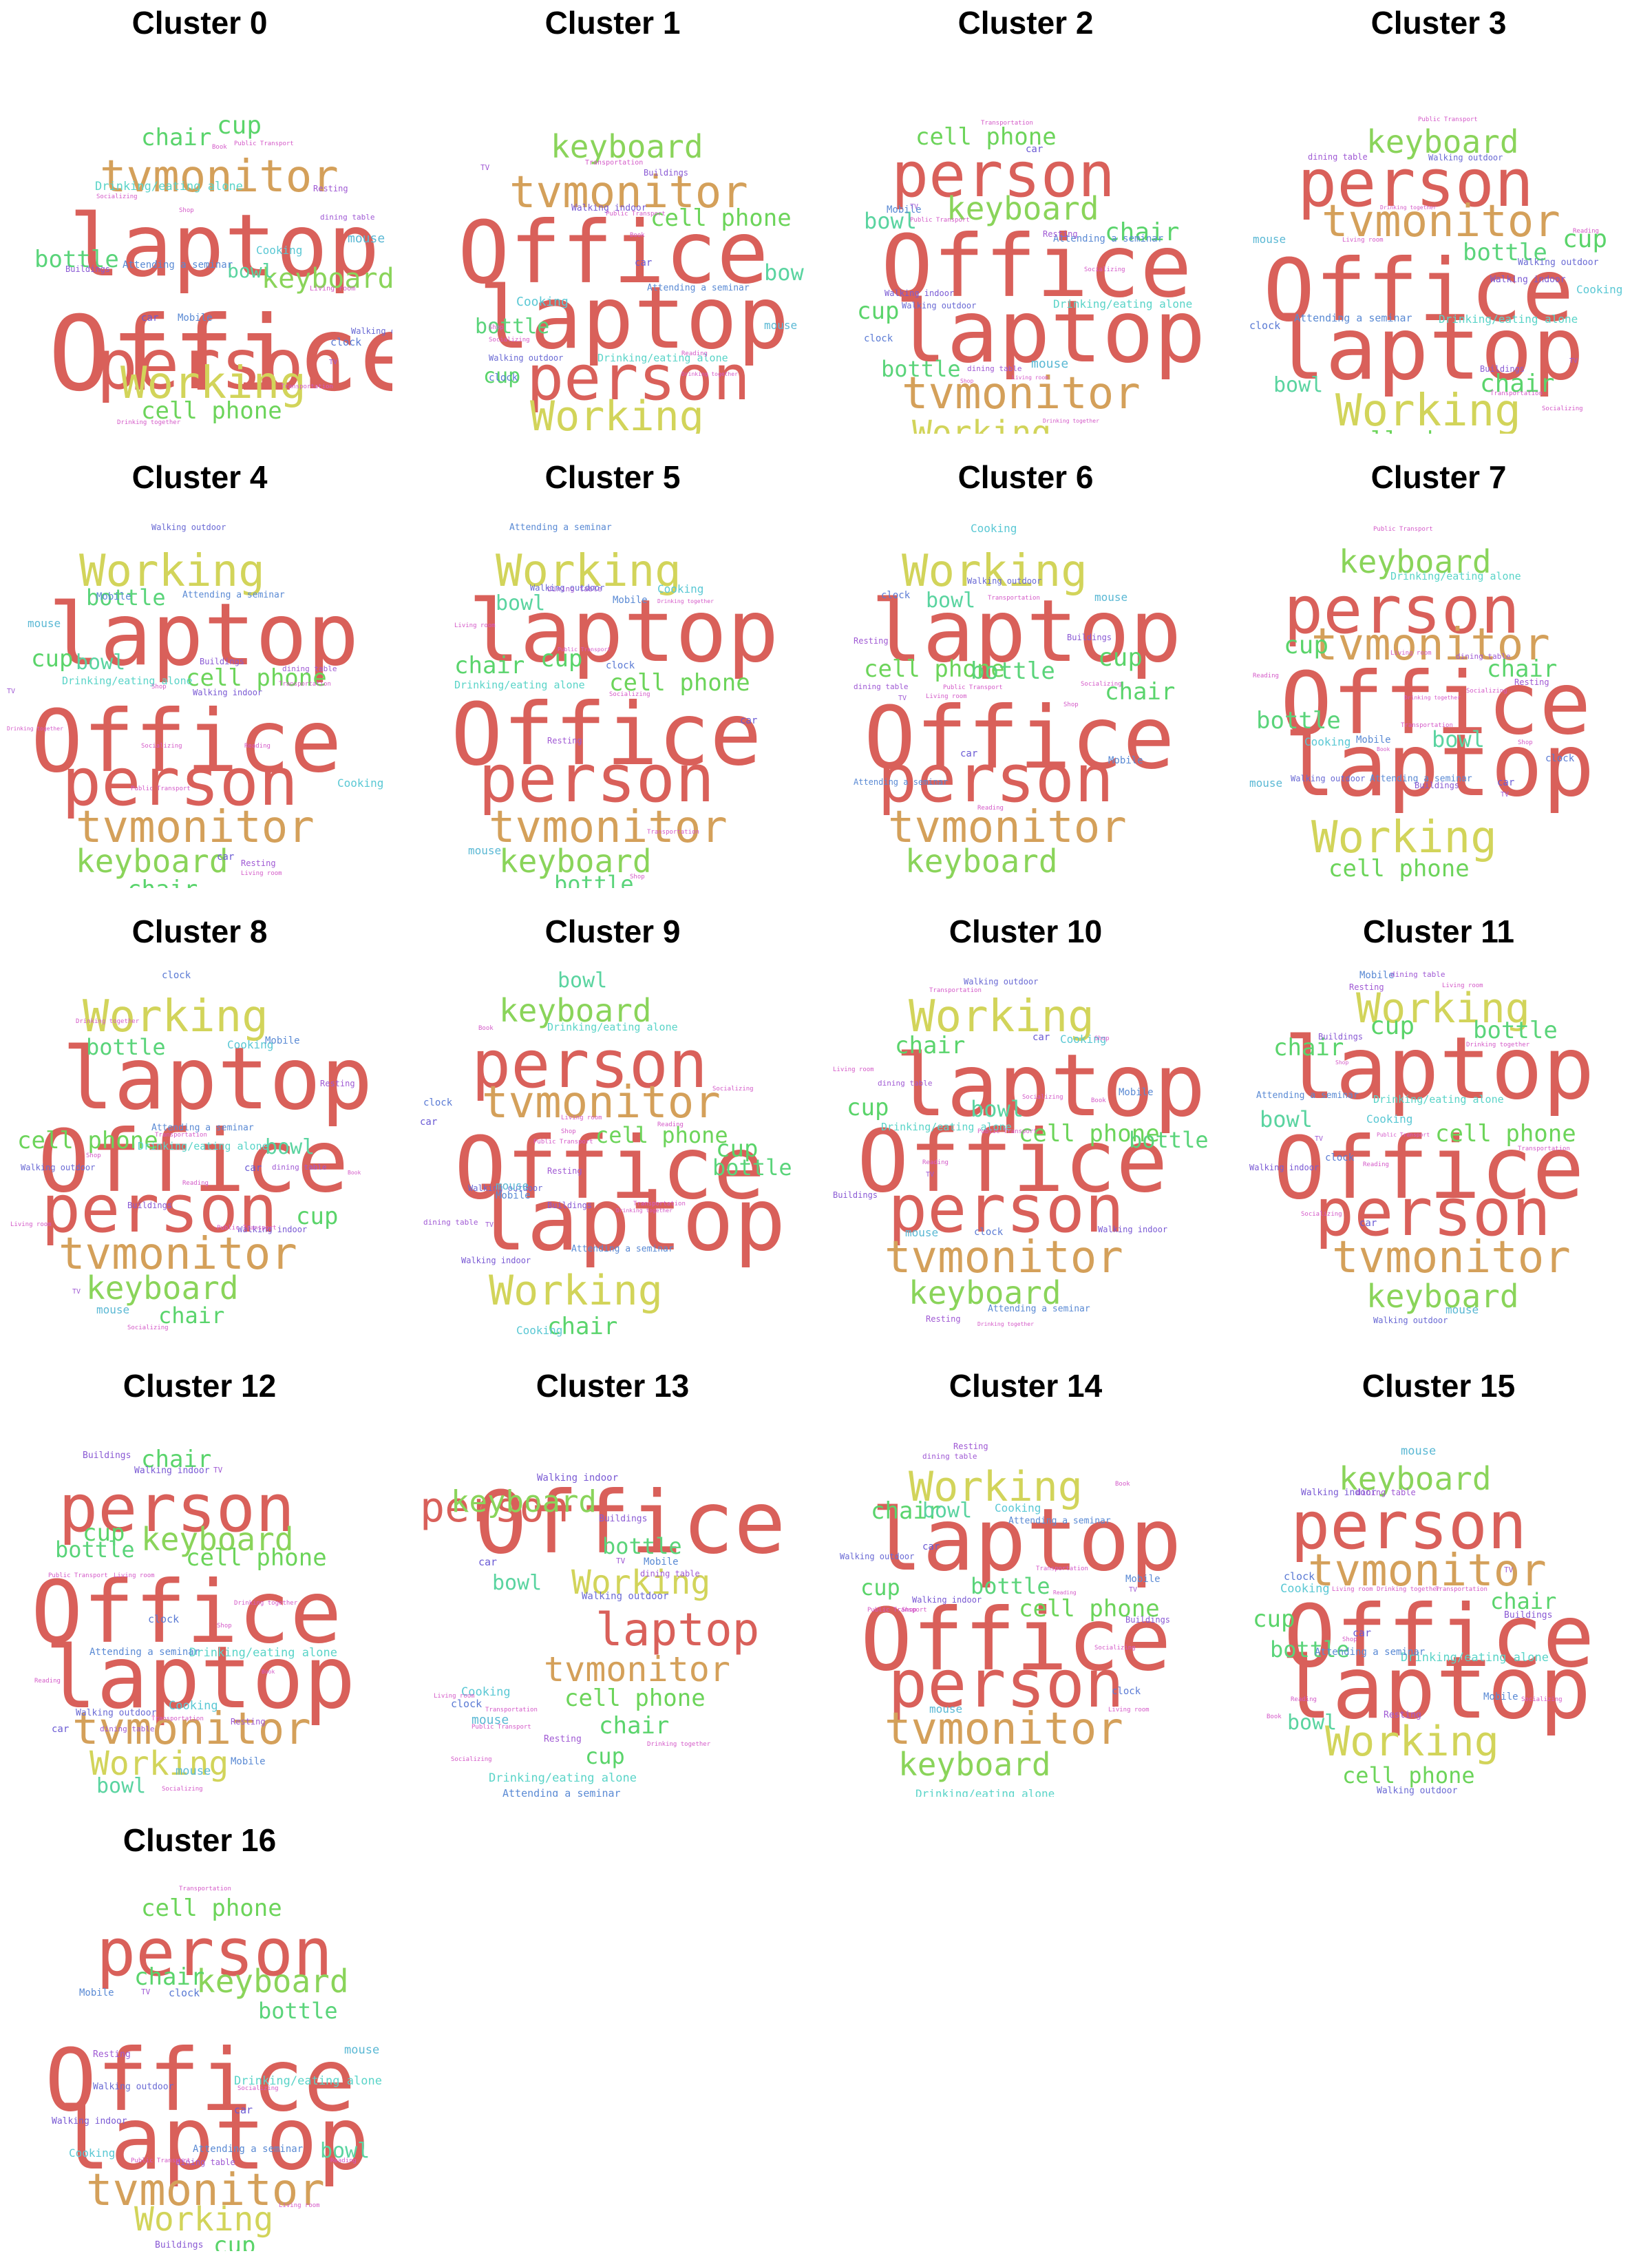 Image resolution: width=1652 pixels, height=2258 pixels. Describe the element at coordinates (613, 1386) in the screenshot. I see `cluster-title: Cluster 13` at that location.